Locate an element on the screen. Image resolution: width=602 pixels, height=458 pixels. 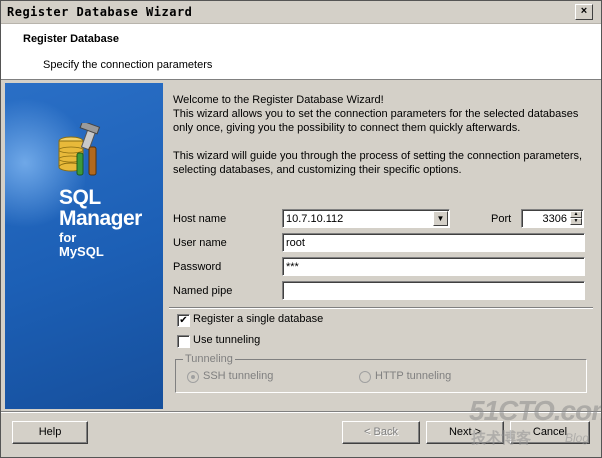
product-name: SQL Manager is located at coordinates (100, 208).